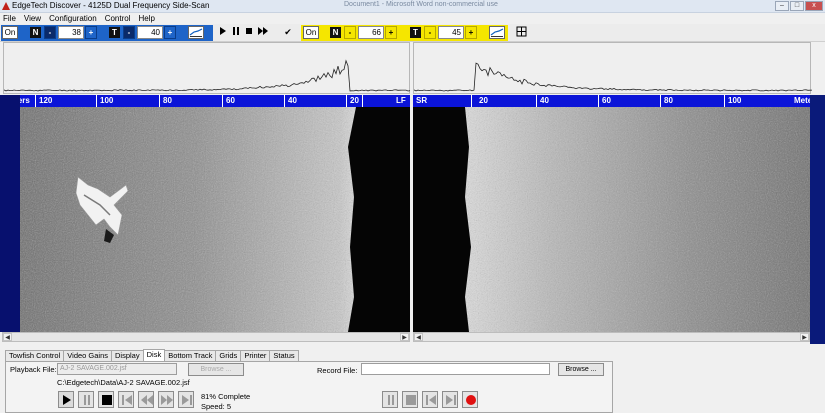  What do you see at coordinates (612, 68) in the screenshot?
I see `right-channel-amplitude-plot` at bounding box center [612, 68].